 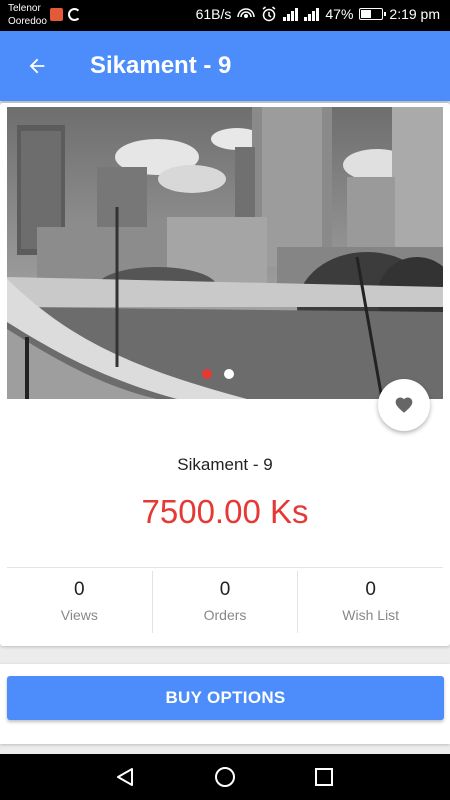 What do you see at coordinates (414, 14) in the screenshot?
I see `clock: 2:19 pm` at bounding box center [414, 14].